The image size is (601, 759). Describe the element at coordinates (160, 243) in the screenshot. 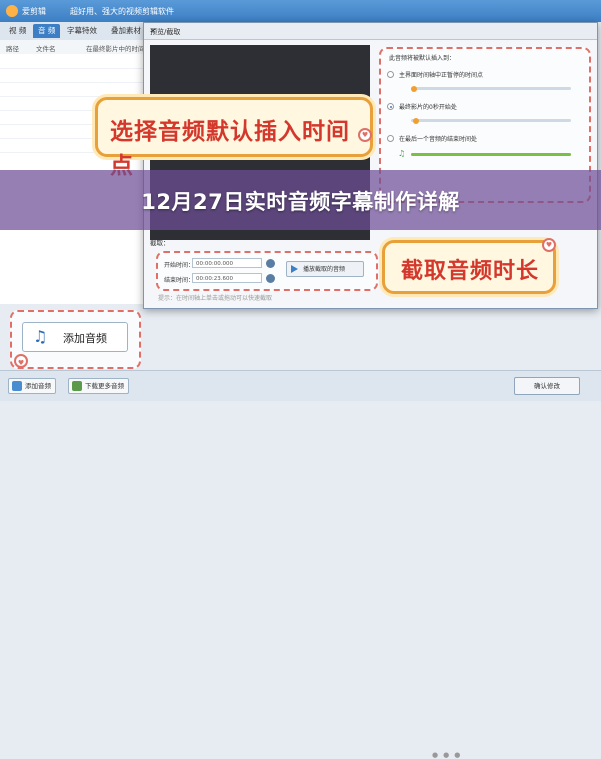

I see `clip-label: 截取：` at that location.